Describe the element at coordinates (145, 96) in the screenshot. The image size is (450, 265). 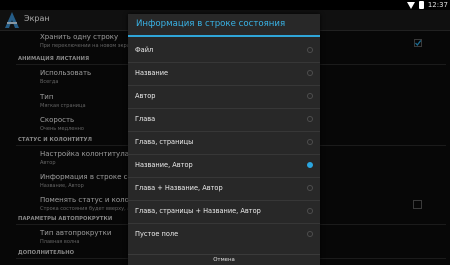
I see `option-label: Автор` at that location.